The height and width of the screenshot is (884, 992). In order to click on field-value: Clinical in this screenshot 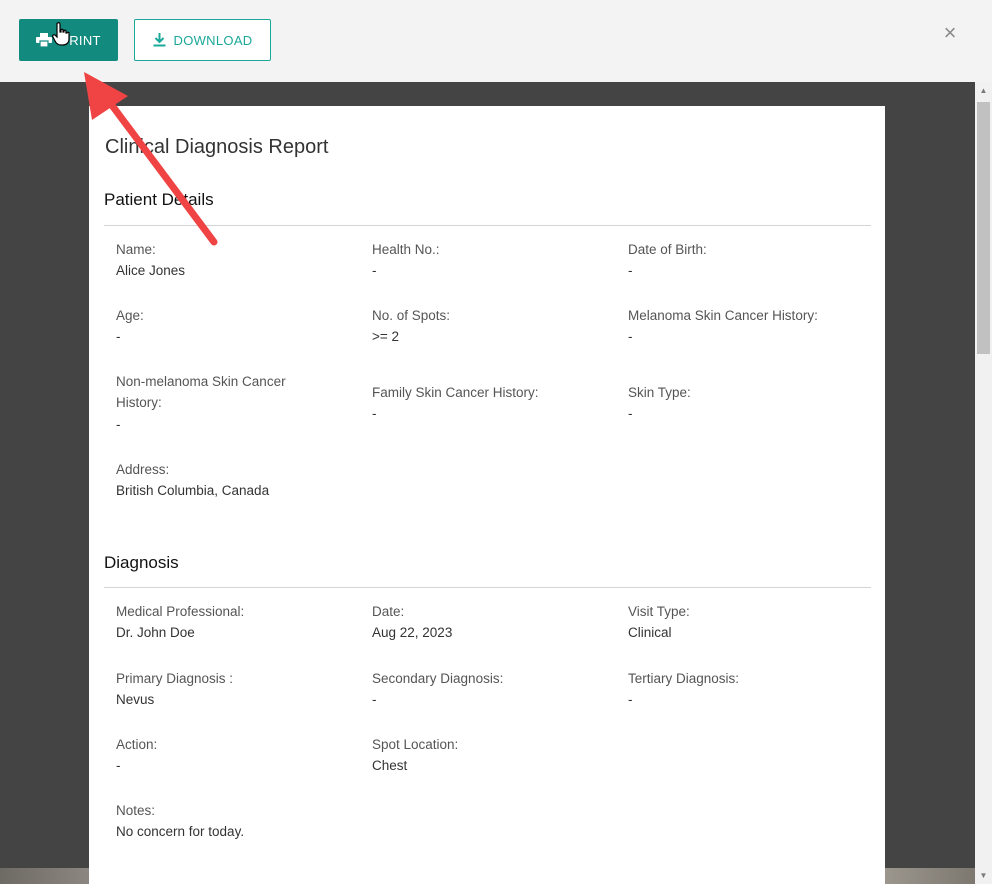, I will do `click(650, 632)`.